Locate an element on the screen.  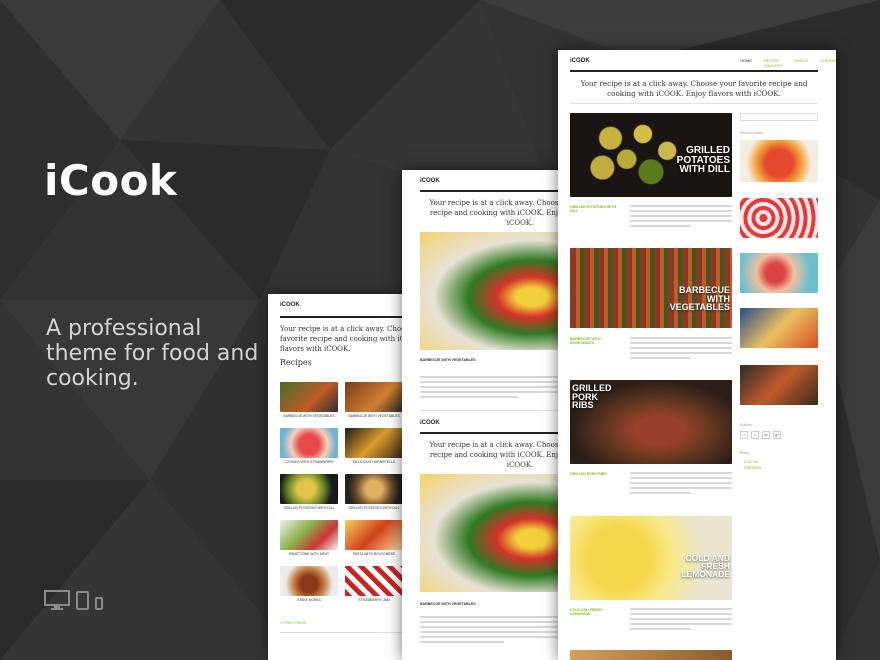
nav-about: ABOUT is located at coordinates (801, 63).